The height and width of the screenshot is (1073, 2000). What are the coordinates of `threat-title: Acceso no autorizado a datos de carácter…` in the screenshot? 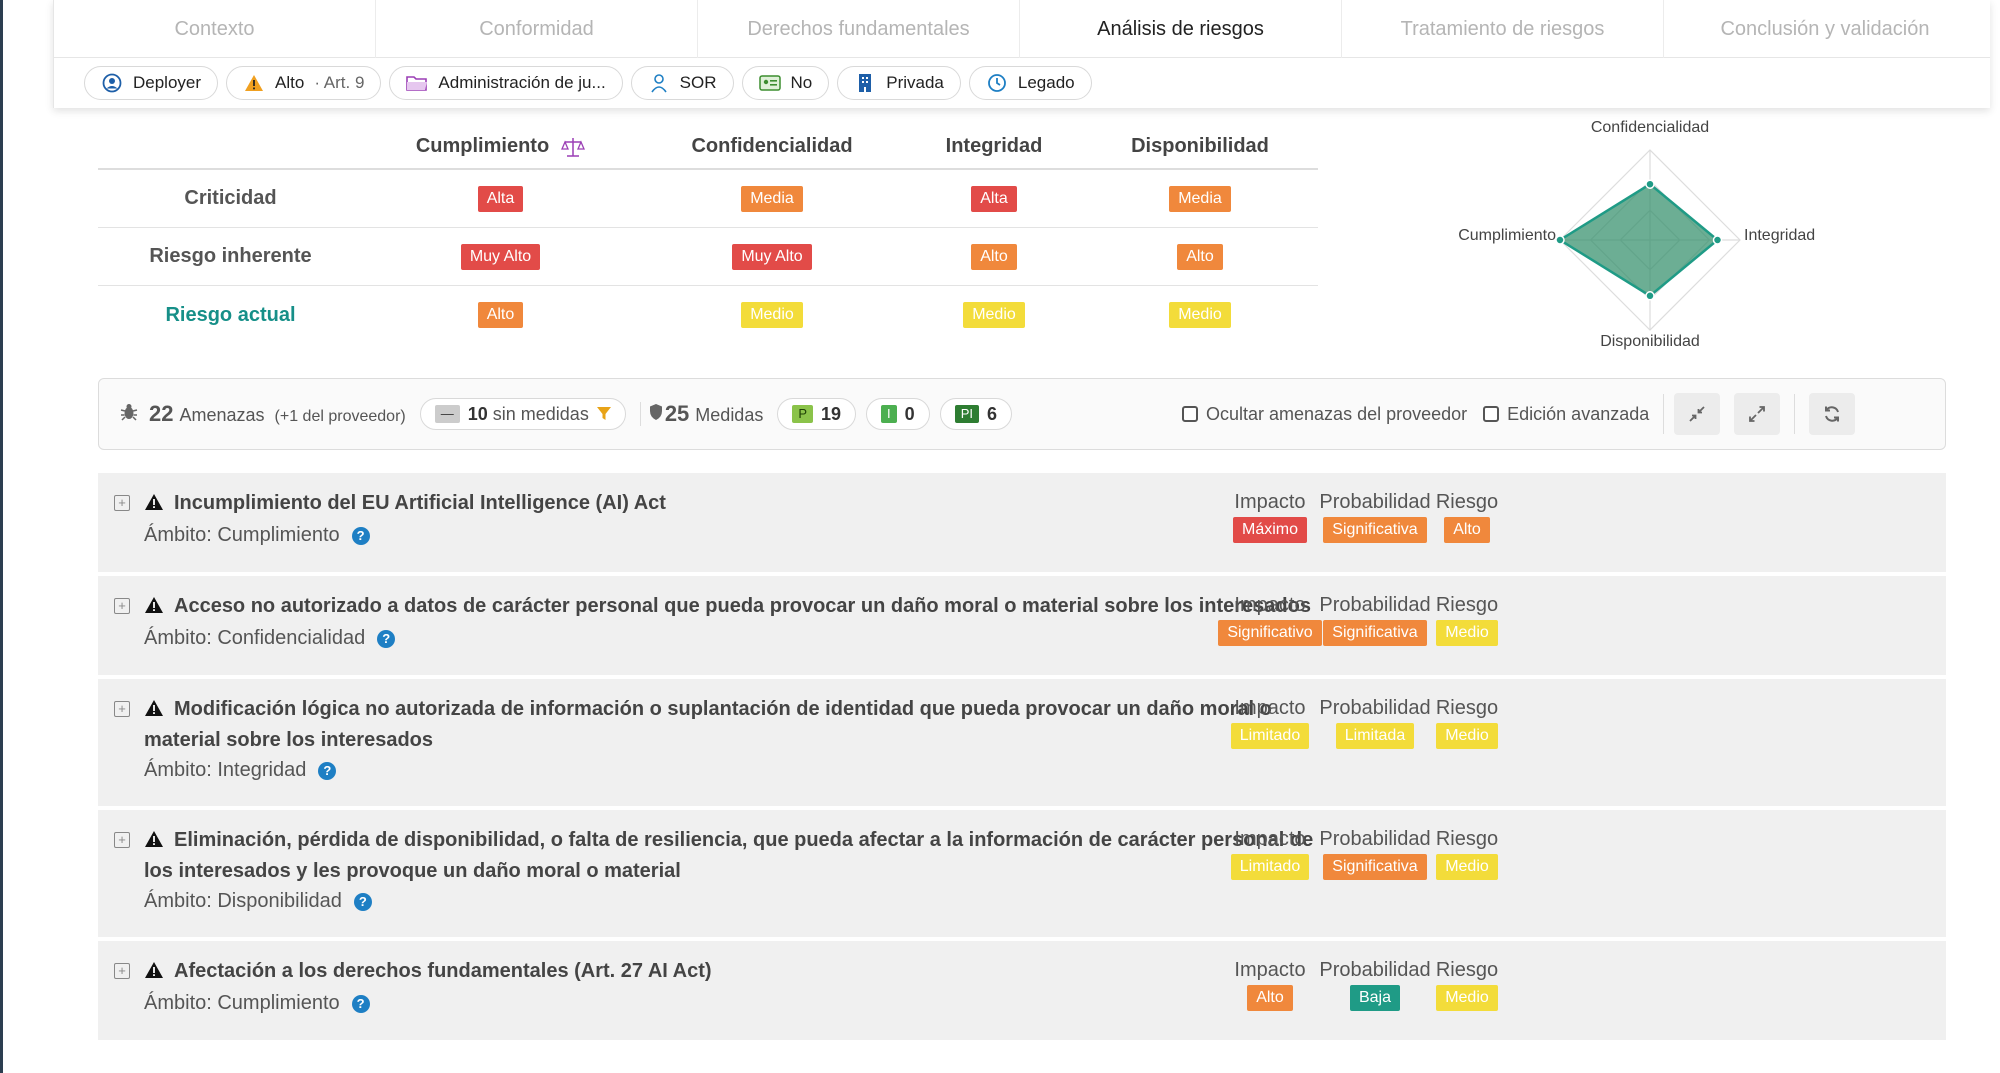 It's located at (731, 607).